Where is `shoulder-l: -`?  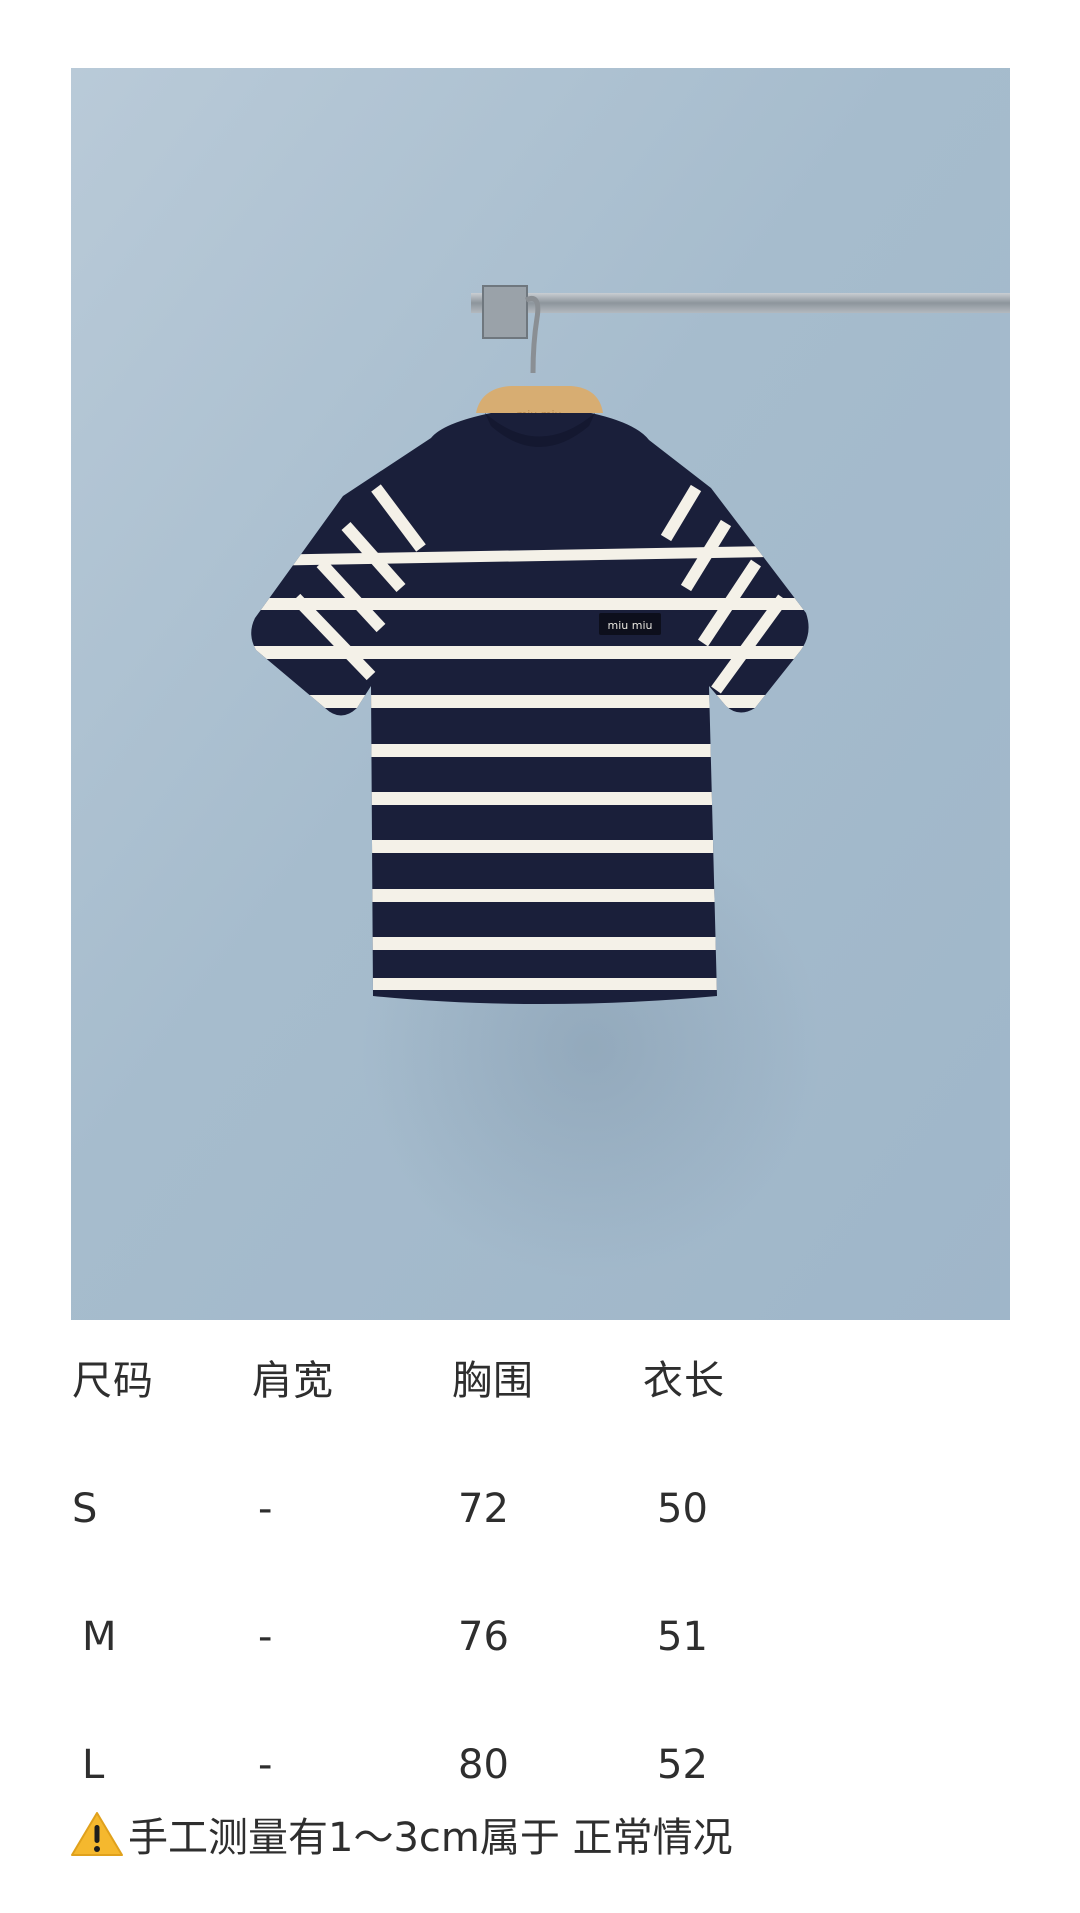 shoulder-l: - is located at coordinates (265, 1765).